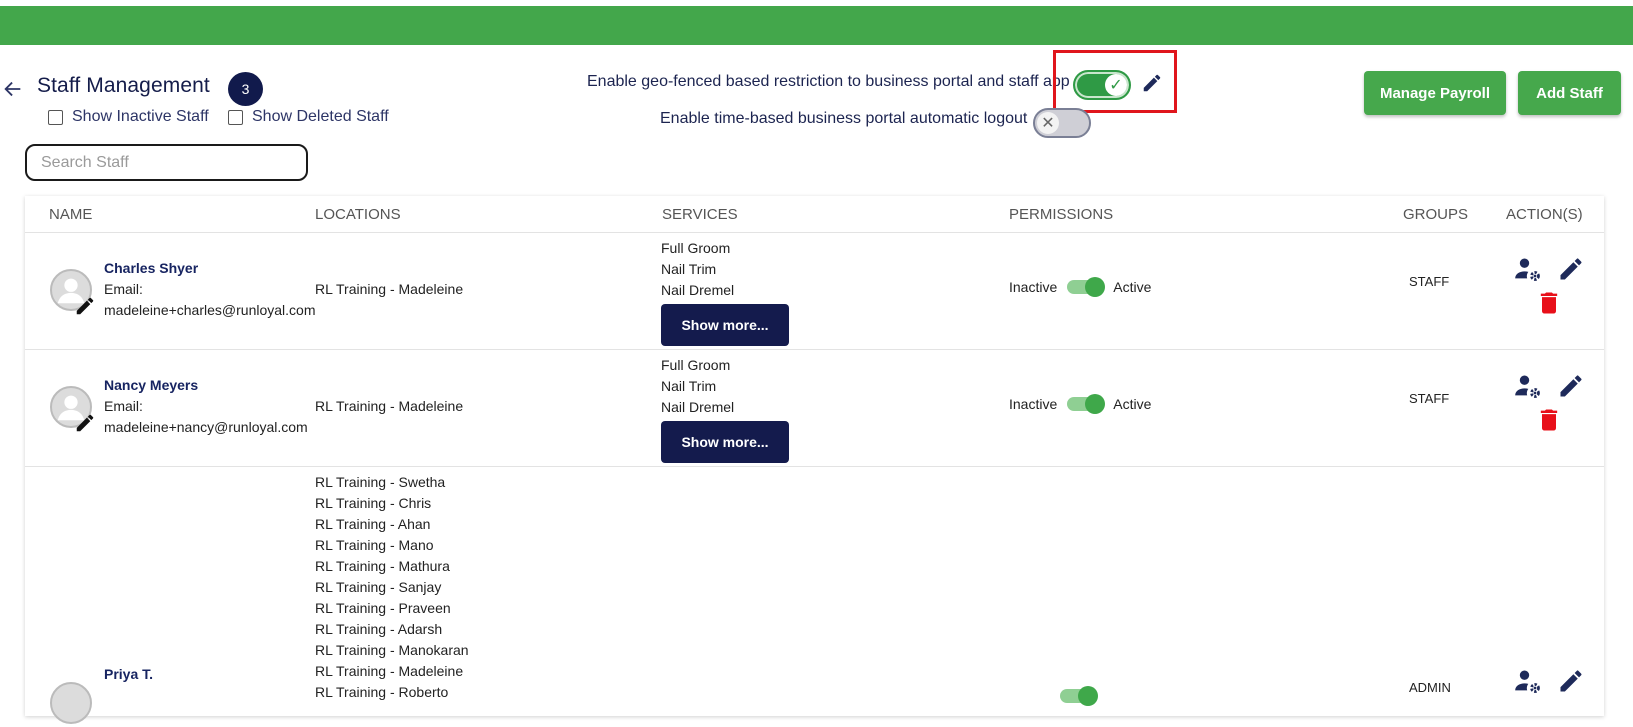  What do you see at coordinates (1062, 123) in the screenshot?
I see `auto-logout-toggle: ✕` at bounding box center [1062, 123].